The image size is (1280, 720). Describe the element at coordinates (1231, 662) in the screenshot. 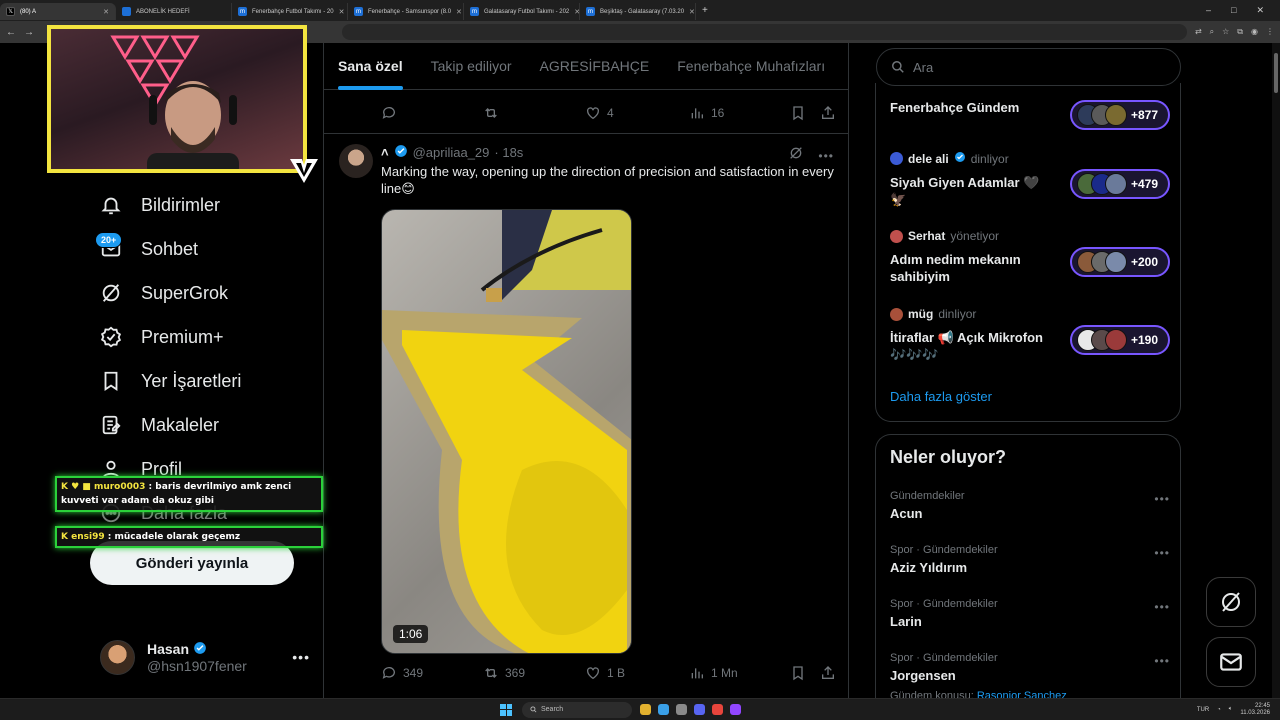

I see `messages-fab` at that location.